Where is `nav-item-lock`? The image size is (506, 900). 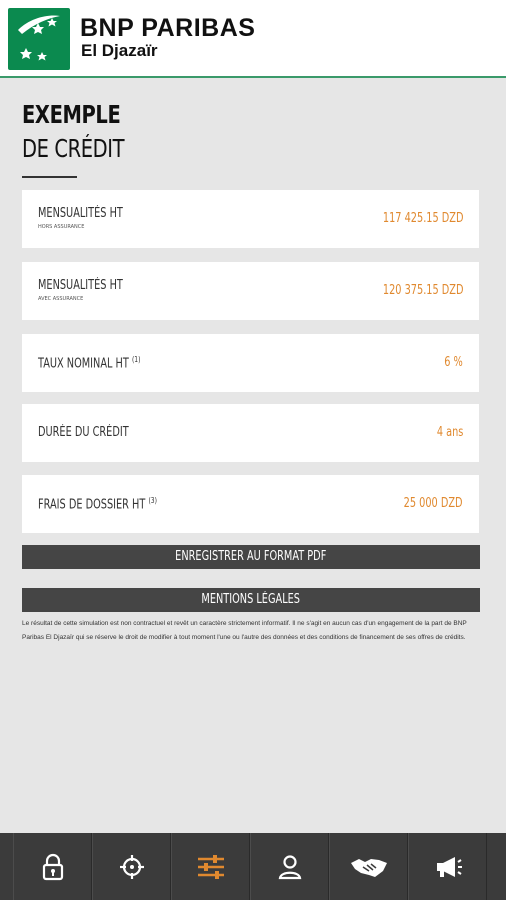
nav-item-lock is located at coordinates (52, 866).